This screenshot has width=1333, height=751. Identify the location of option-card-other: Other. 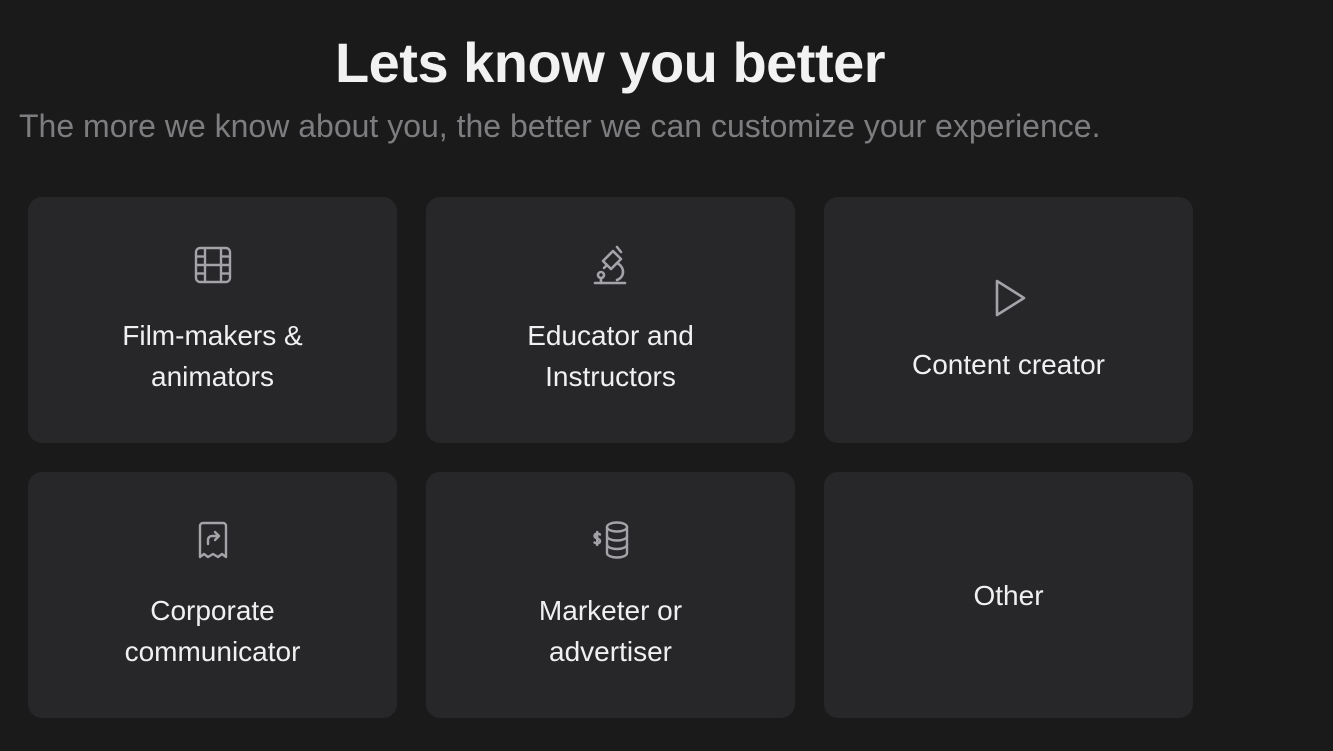
(1008, 595).